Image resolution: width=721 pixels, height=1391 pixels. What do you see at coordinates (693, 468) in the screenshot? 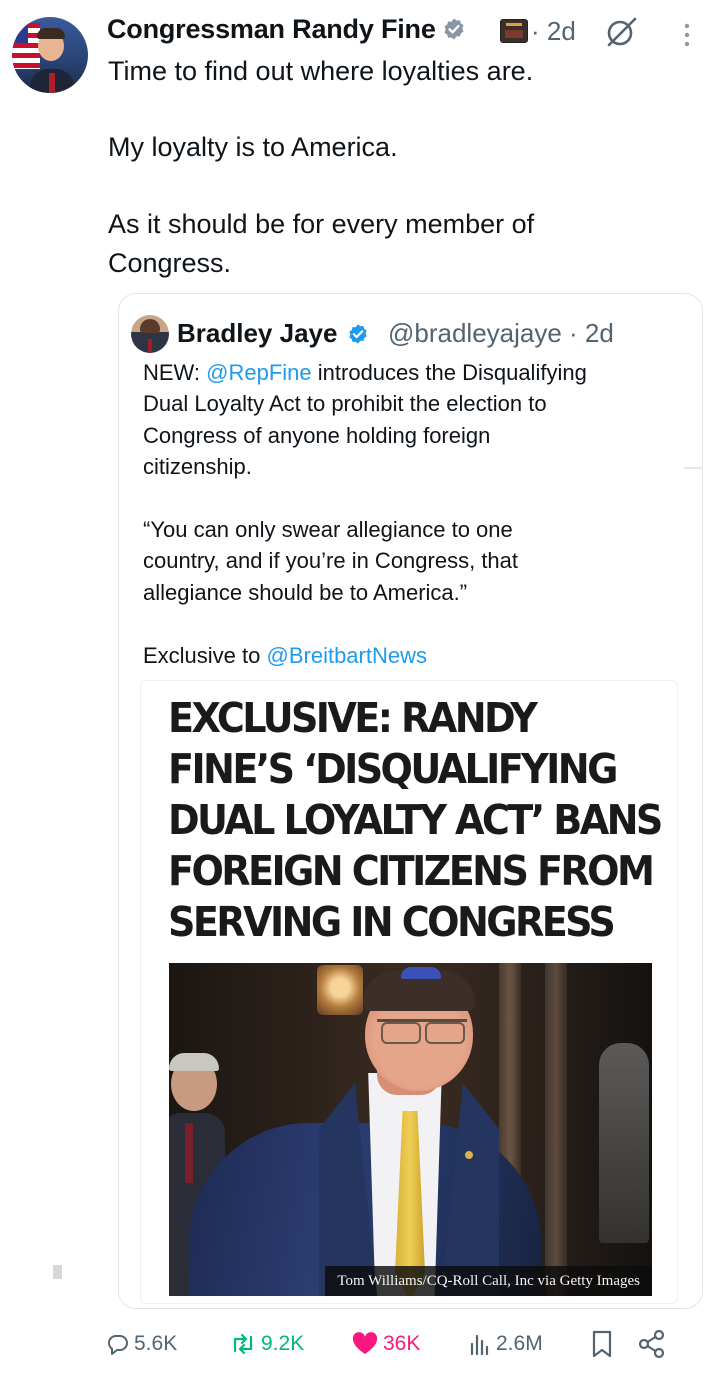
I see `card-edge-mark` at bounding box center [693, 468].